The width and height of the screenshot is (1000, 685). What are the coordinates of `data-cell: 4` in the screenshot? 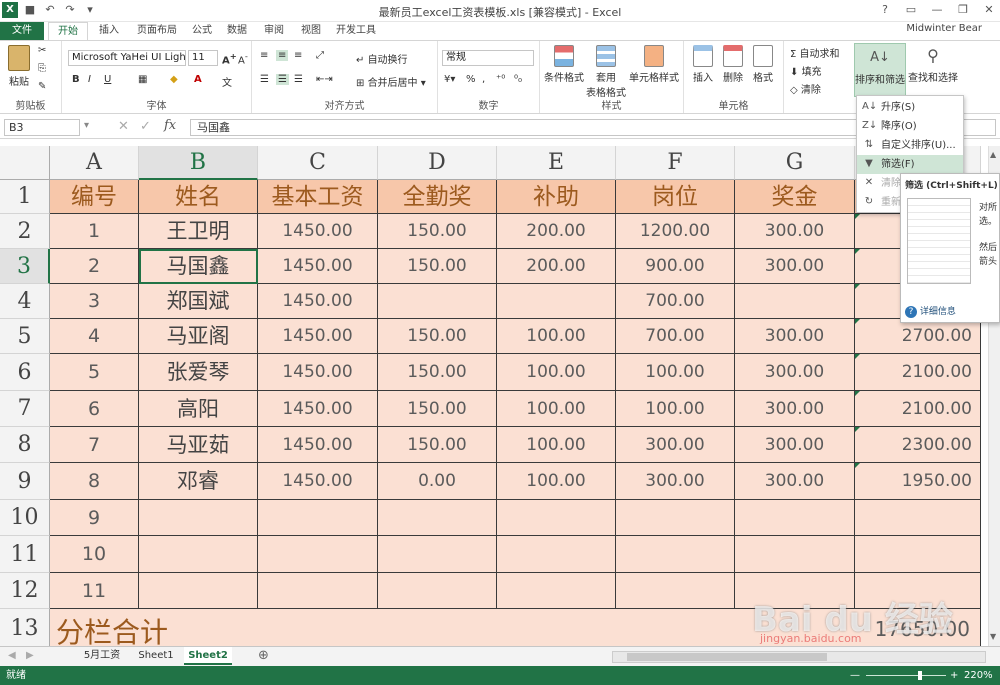 It's located at (94, 336).